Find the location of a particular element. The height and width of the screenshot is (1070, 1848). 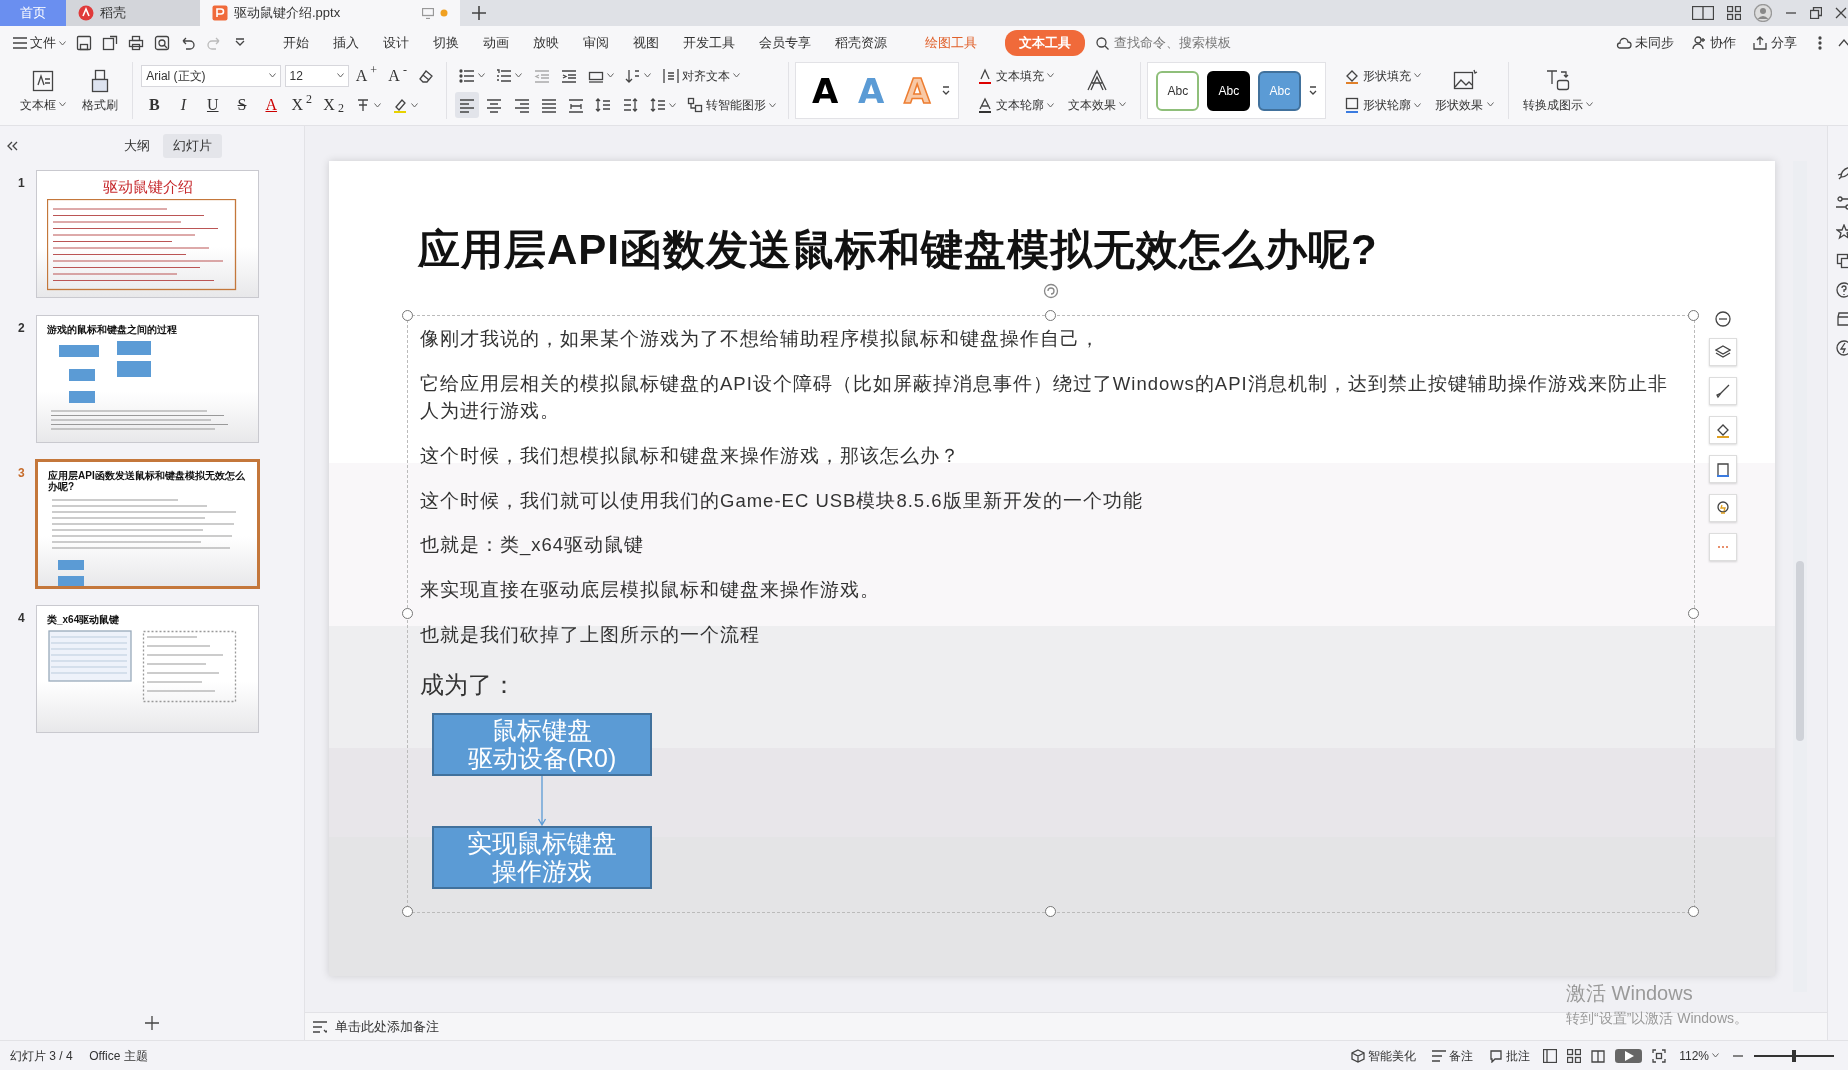

text-fill-button: 文本填充 is located at coordinates (1016, 75).